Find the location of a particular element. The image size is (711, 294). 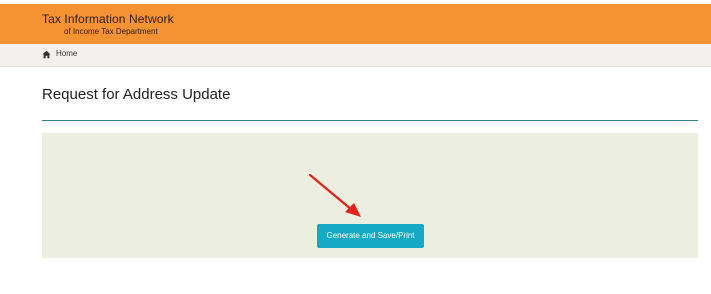

breadcrumb: Home is located at coordinates (355, 55).